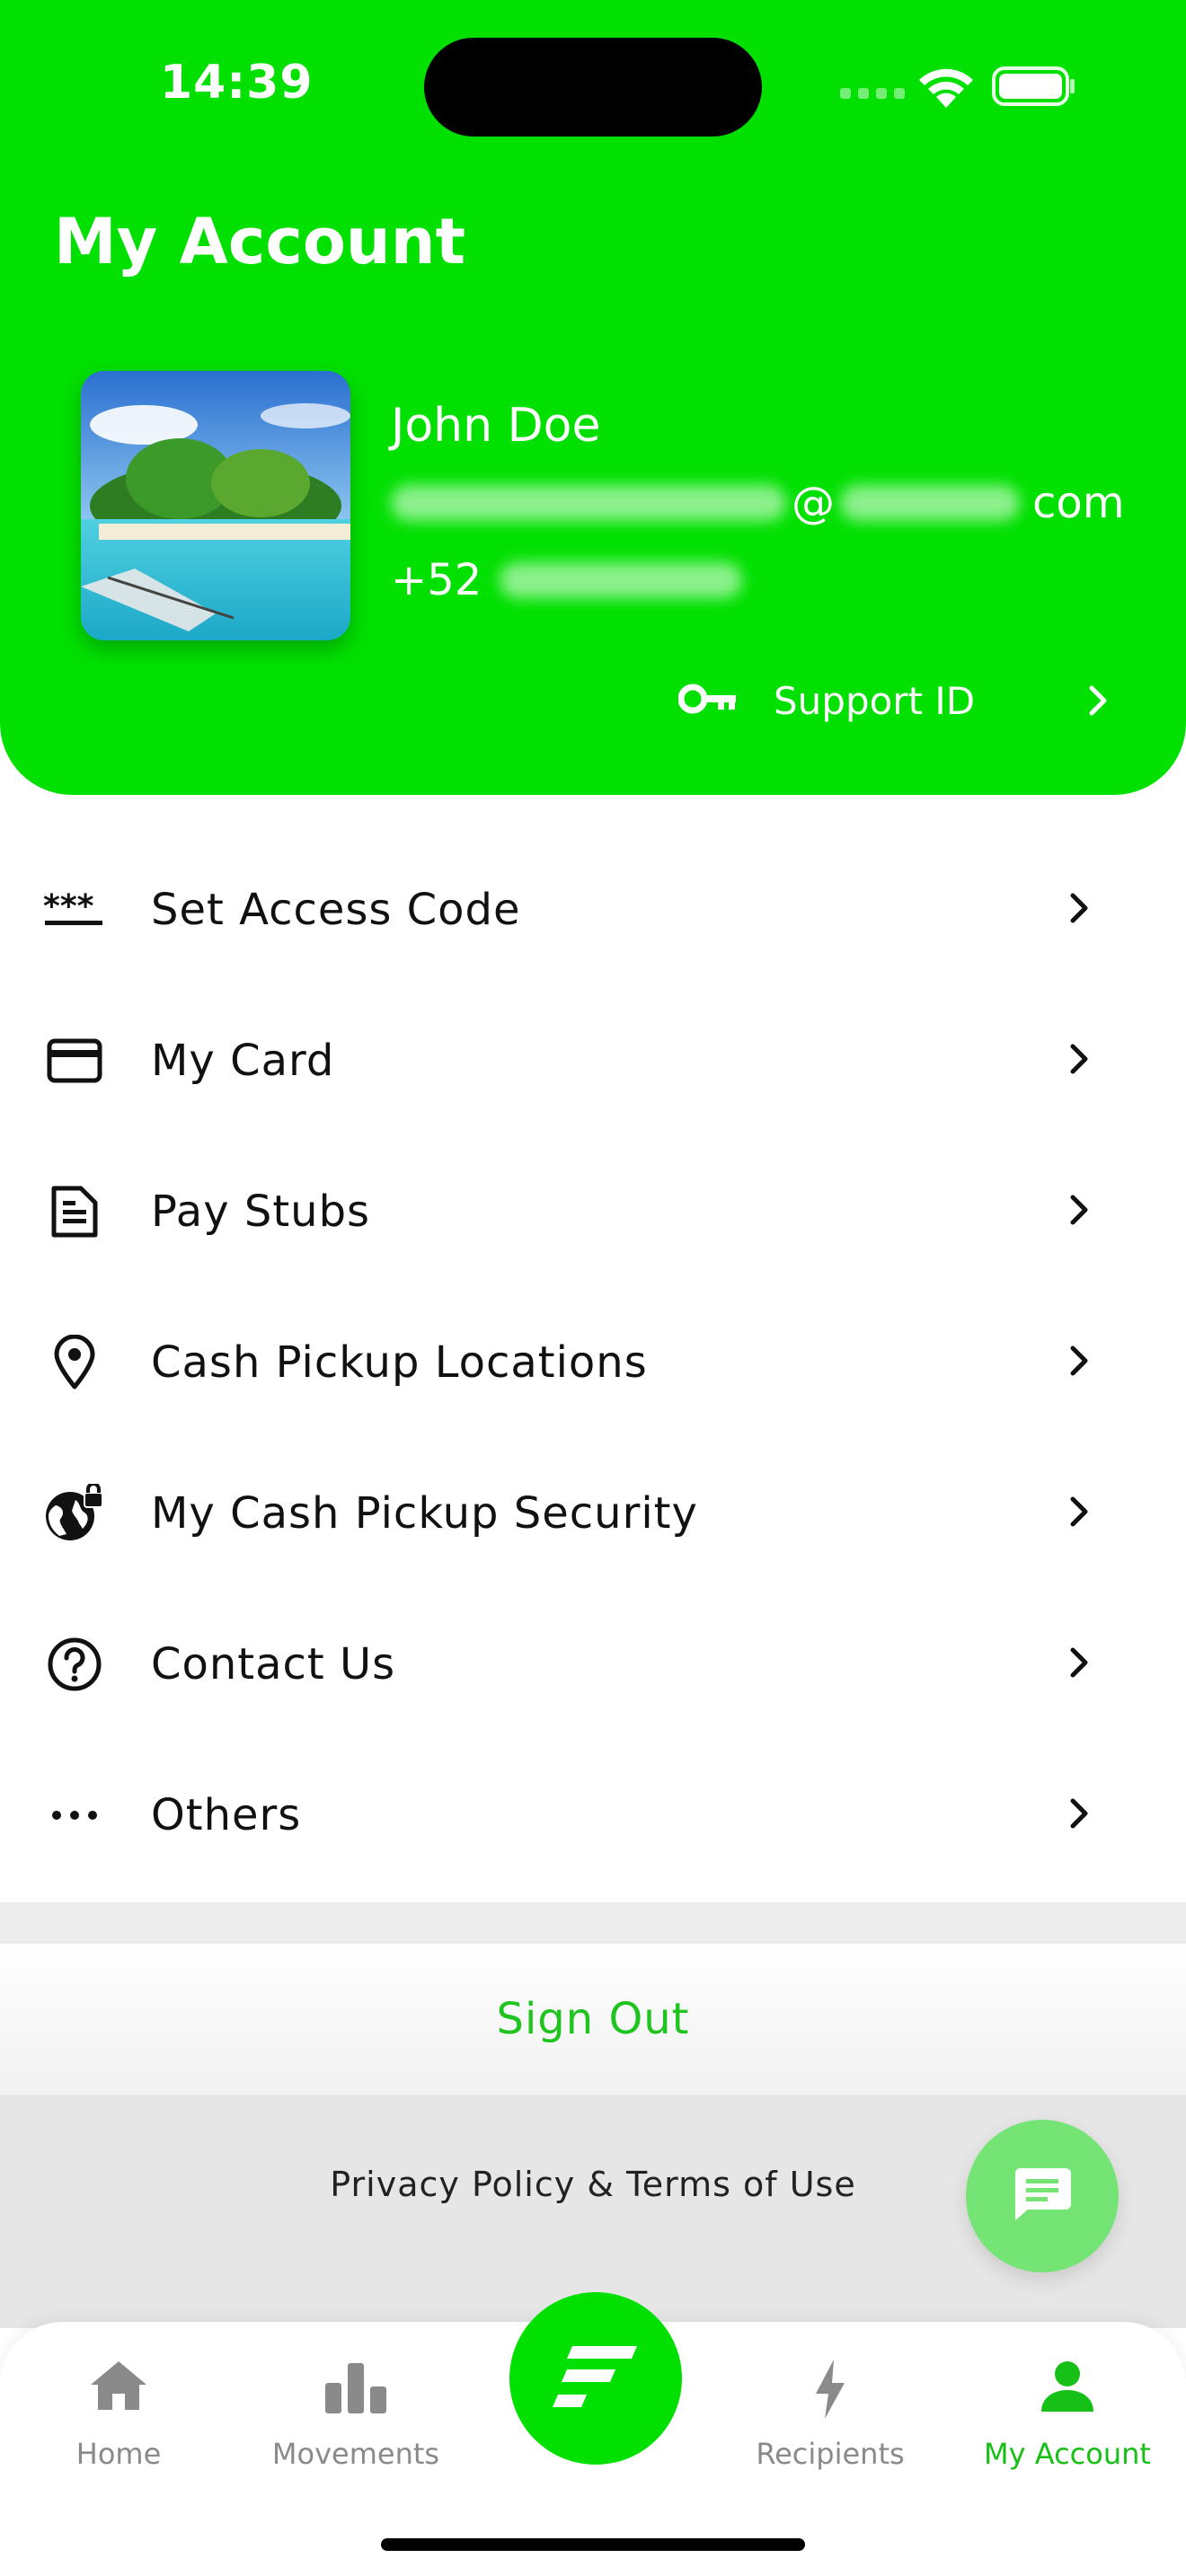 This screenshot has width=1186, height=2576. I want to click on support-id-button: Support ID, so click(893, 700).